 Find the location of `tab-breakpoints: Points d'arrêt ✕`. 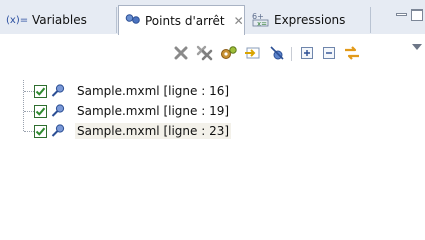

tab-breakpoints: Points d'arrêt ✕ is located at coordinates (181, 20).